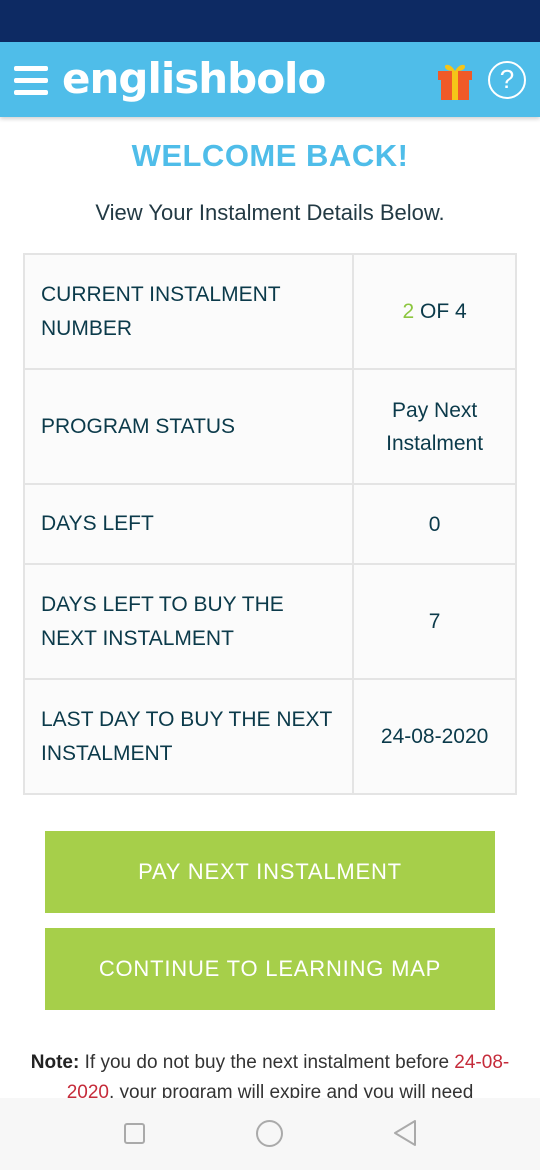 This screenshot has width=540, height=1170. I want to click on row-label: DAYS LEFT, so click(188, 524).